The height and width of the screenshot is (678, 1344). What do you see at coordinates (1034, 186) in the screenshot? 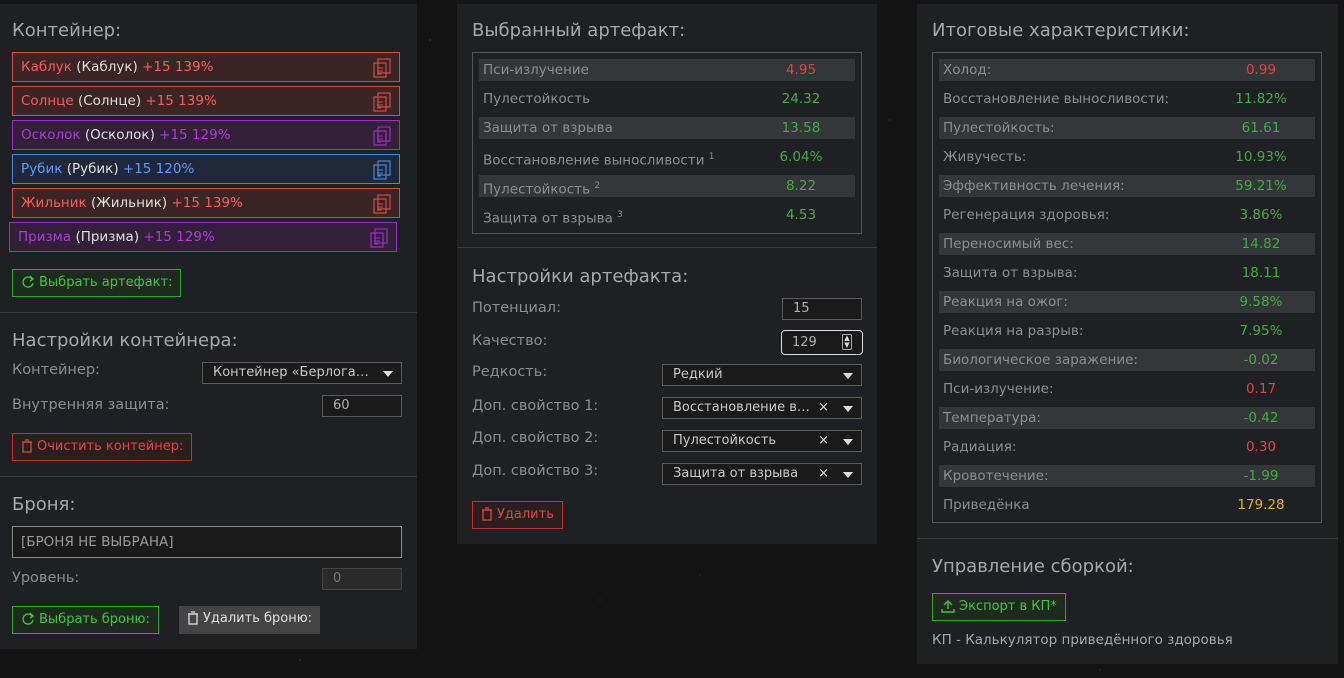
I see `stat-name: Эффективность лечения:` at bounding box center [1034, 186].